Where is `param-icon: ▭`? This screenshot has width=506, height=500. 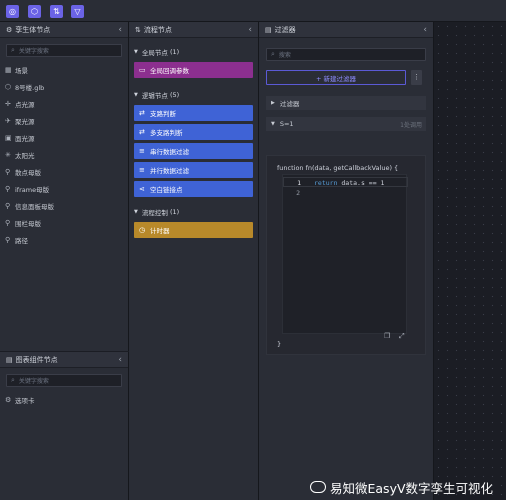
param-icon: ▭ is located at coordinates (142, 70).